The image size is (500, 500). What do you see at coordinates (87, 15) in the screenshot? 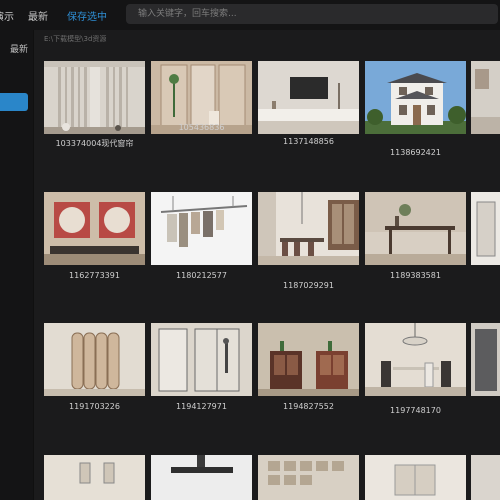
I see `tab-save-selected: 保存选中` at bounding box center [87, 15].